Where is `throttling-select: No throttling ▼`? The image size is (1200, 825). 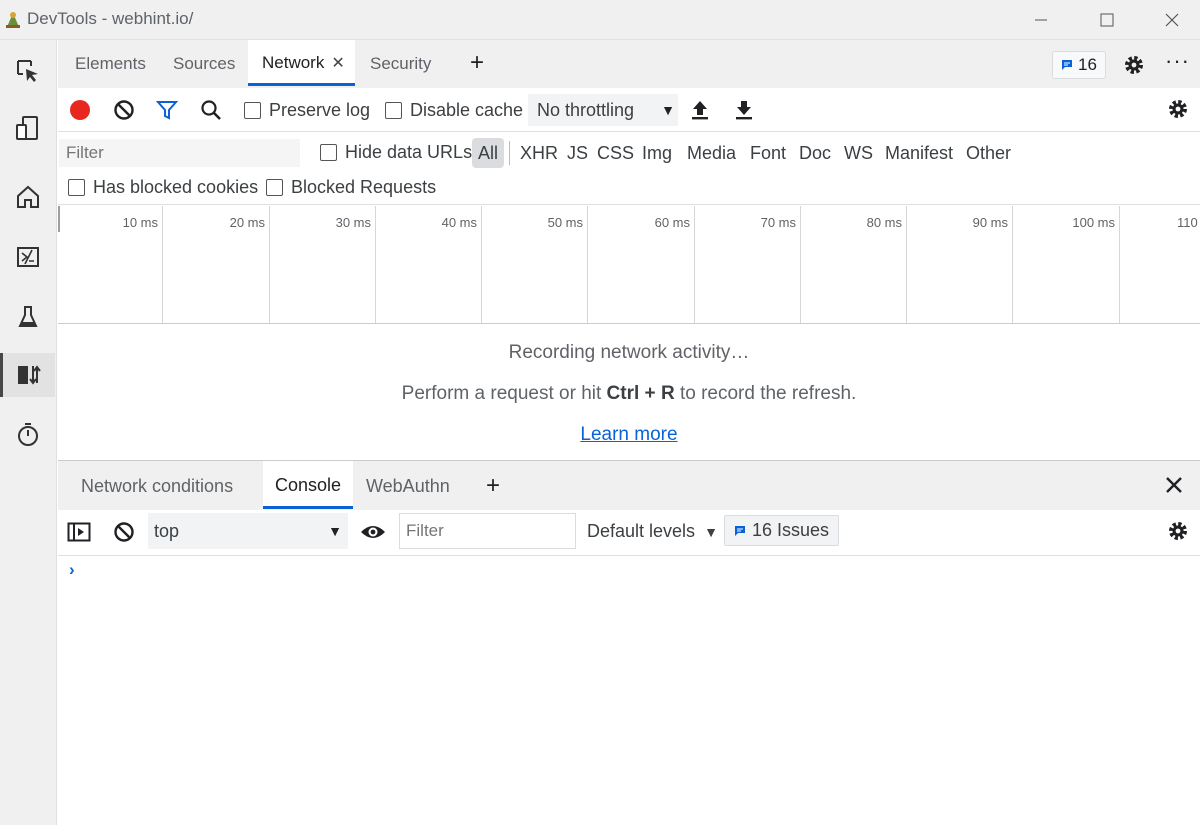 throttling-select: No throttling ▼ is located at coordinates (603, 110).